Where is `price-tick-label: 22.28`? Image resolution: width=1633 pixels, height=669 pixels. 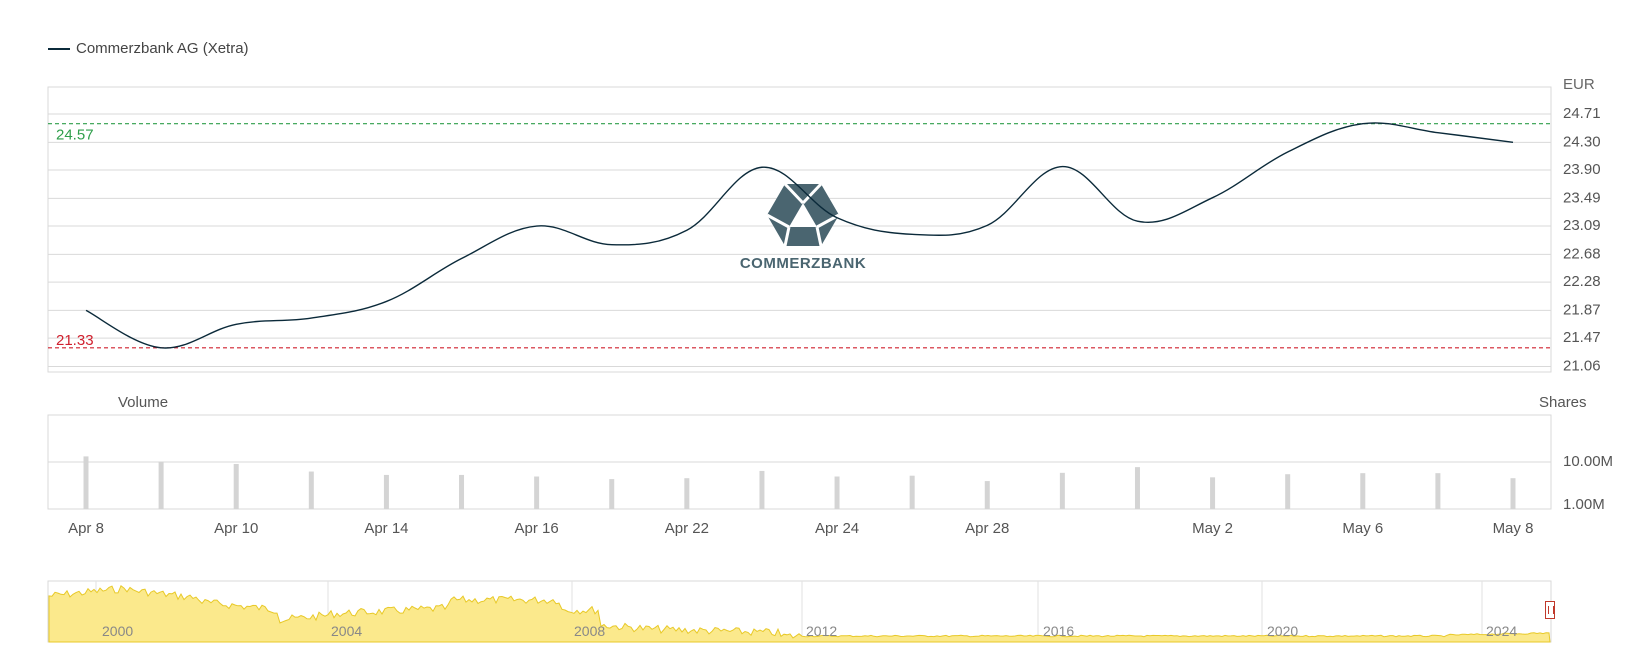 price-tick-label: 22.28 is located at coordinates (1582, 281).